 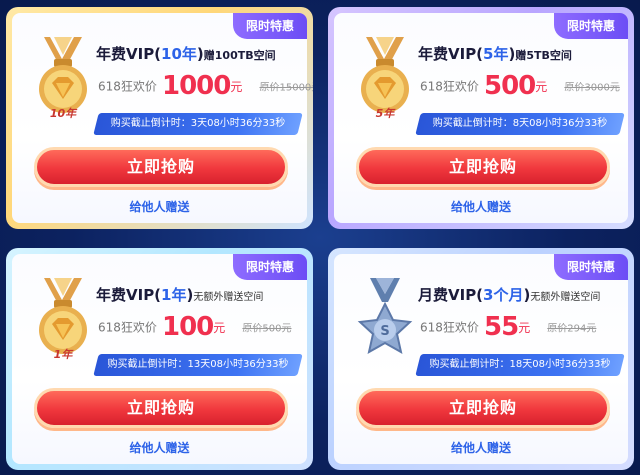 I want to click on price-row: 618狂欢价 55元 原价294元, so click(x=508, y=327).